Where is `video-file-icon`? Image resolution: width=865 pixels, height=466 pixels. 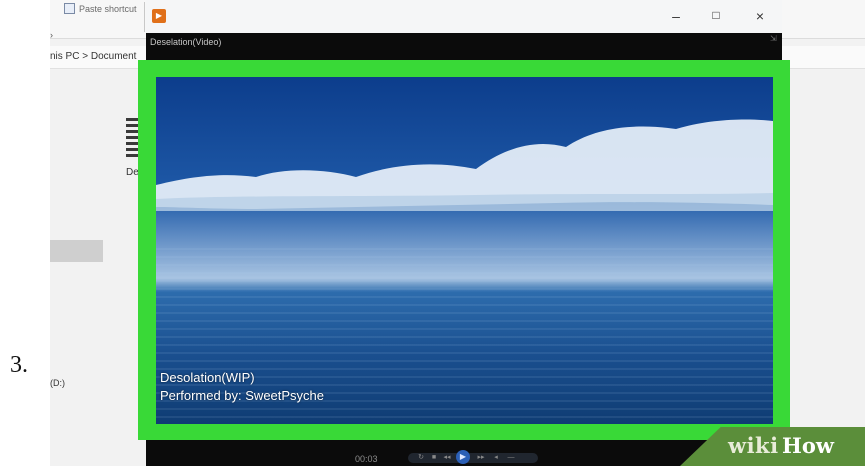
video-file-icon is located at coordinates (132, 139).